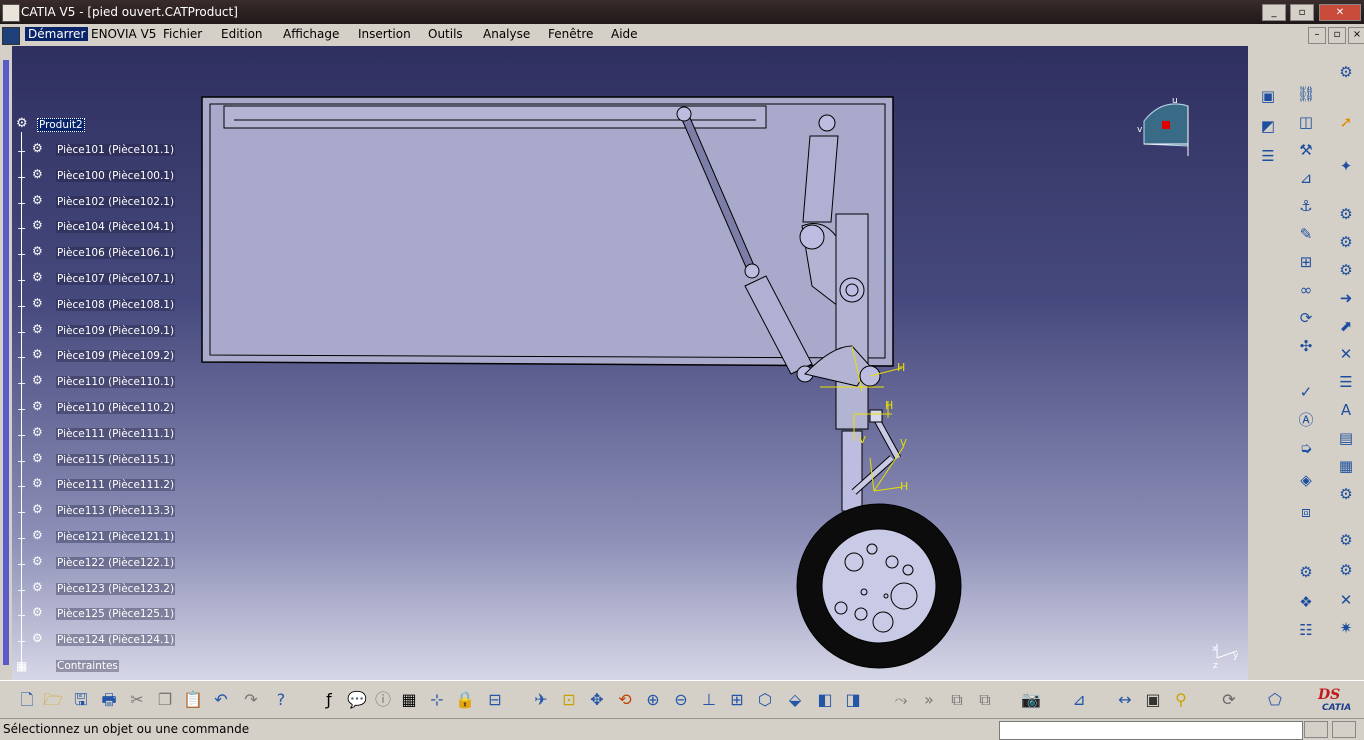 This screenshot has width=1364, height=740. What do you see at coordinates (437, 700) in the screenshot?
I see `network-icon: ⊹` at bounding box center [437, 700].